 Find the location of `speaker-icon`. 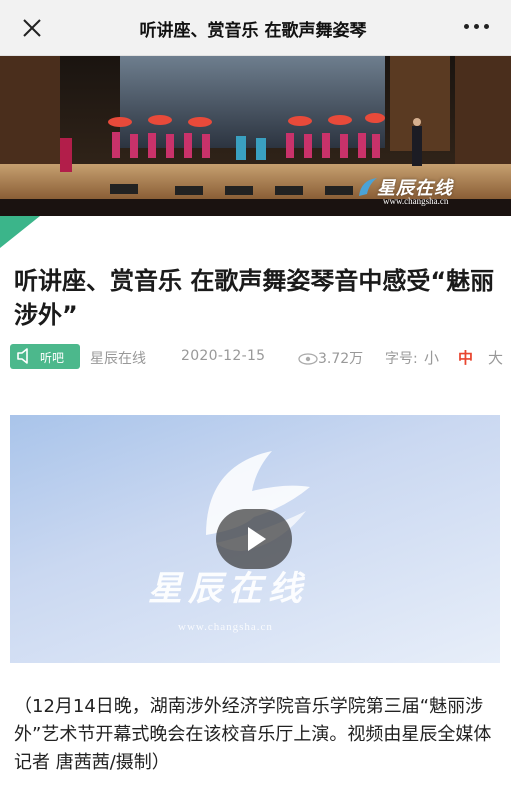

speaker-icon is located at coordinates (22, 356).